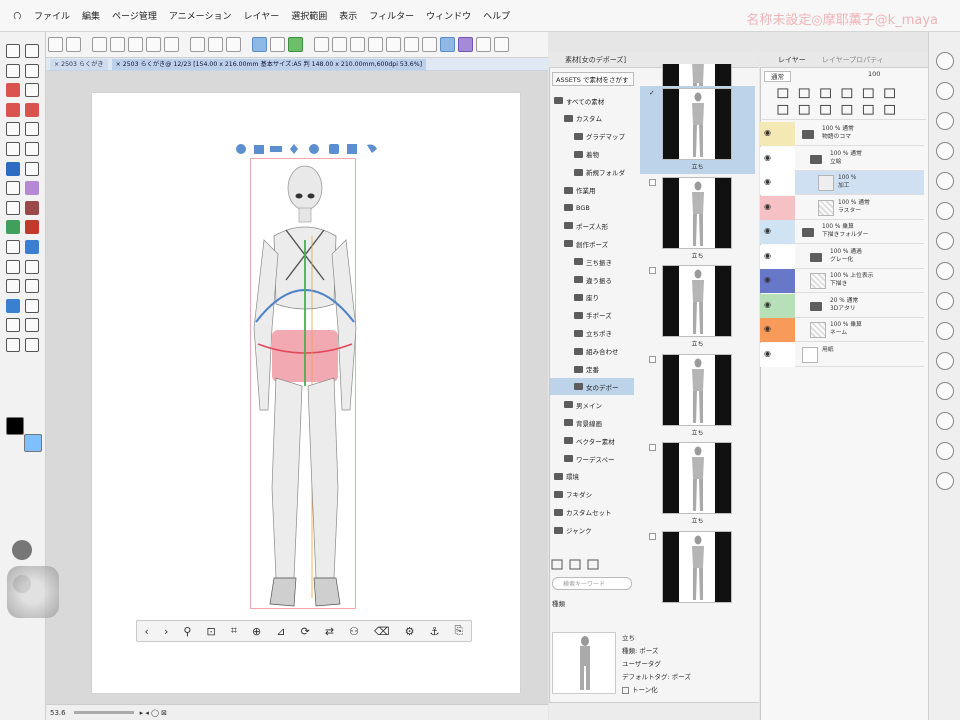 The width and height of the screenshot is (960, 720). What do you see at coordinates (842, 305) in the screenshot?
I see `layer-row: ◉ 20 % 通常 3Dアタリ` at bounding box center [842, 305].